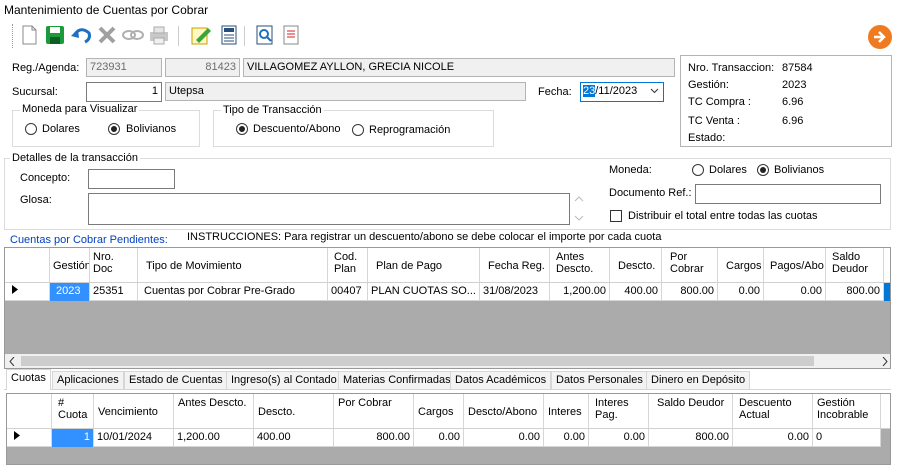 This screenshot has width=899, height=465. I want to click on print-icon, so click(159, 35).